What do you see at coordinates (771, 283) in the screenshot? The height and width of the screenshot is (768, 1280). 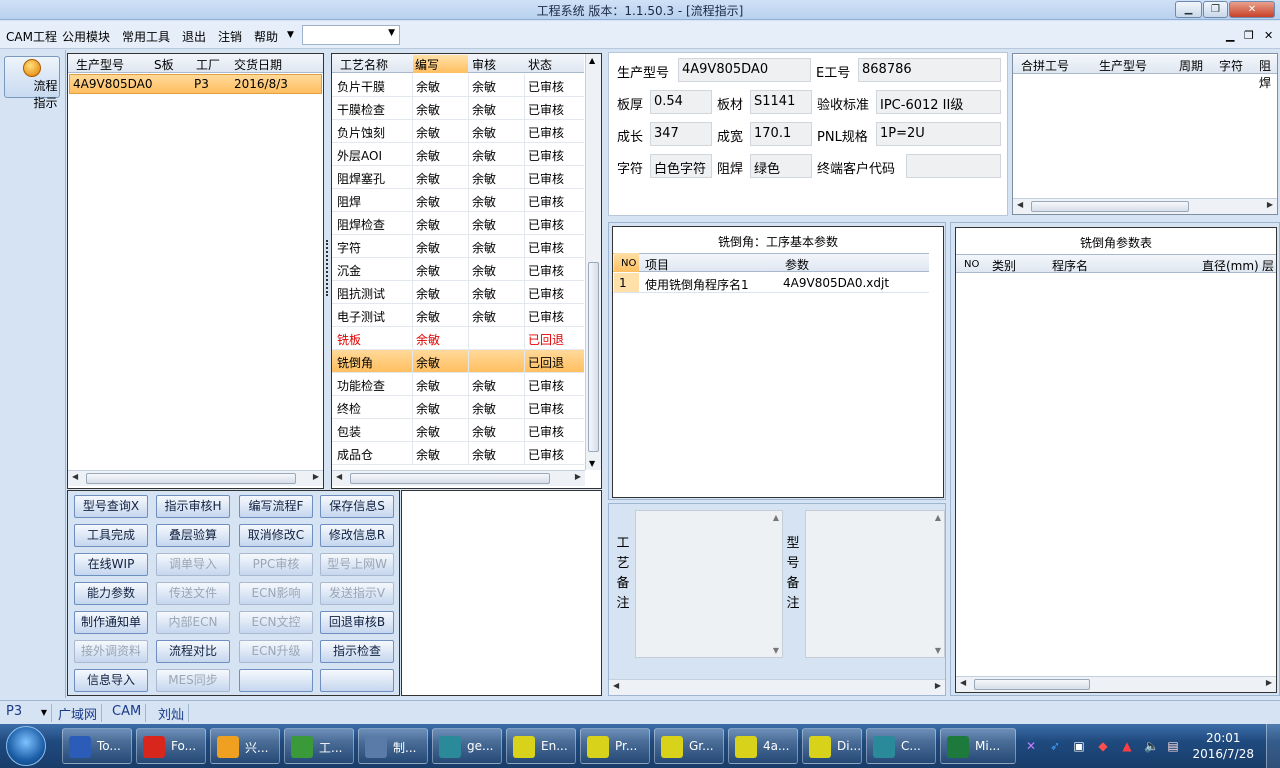 I see `table-row: 1 使用铣倒角程序名1 4A9V805DA0.xdjt` at bounding box center [771, 283].